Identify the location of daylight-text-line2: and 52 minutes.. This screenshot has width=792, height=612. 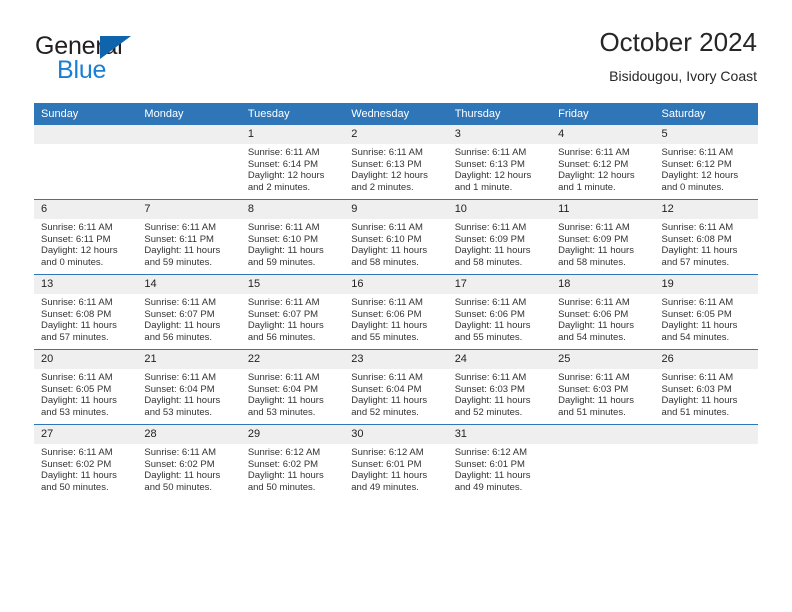
(488, 412).